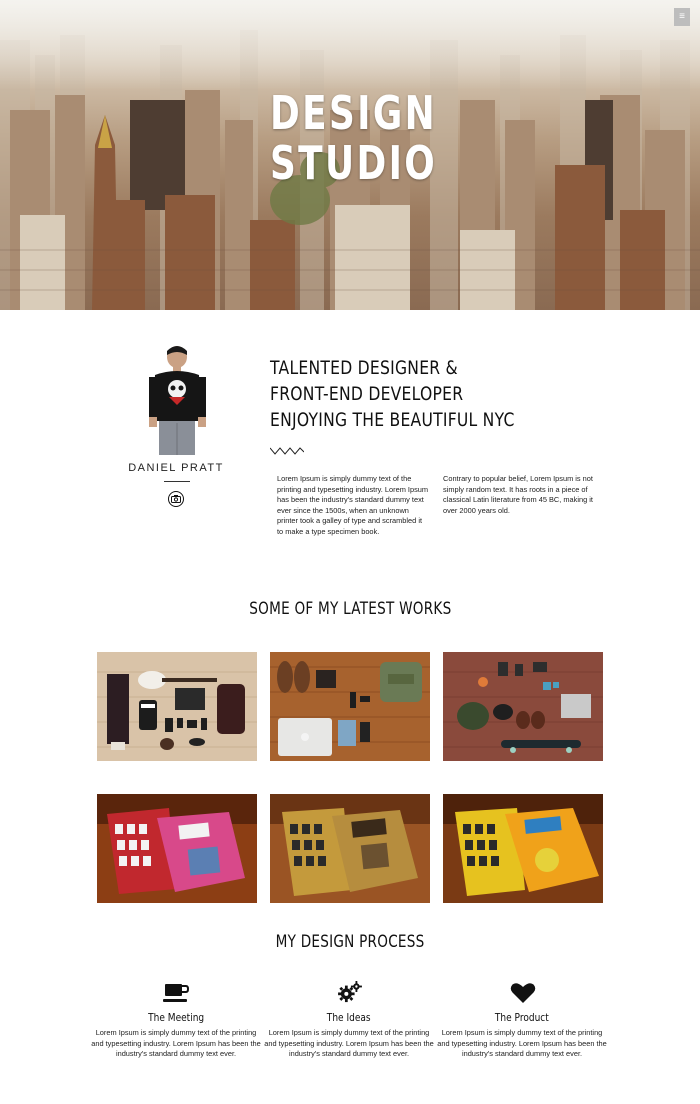  I want to click on profile-name: DANIEL PRATT, so click(176, 468).